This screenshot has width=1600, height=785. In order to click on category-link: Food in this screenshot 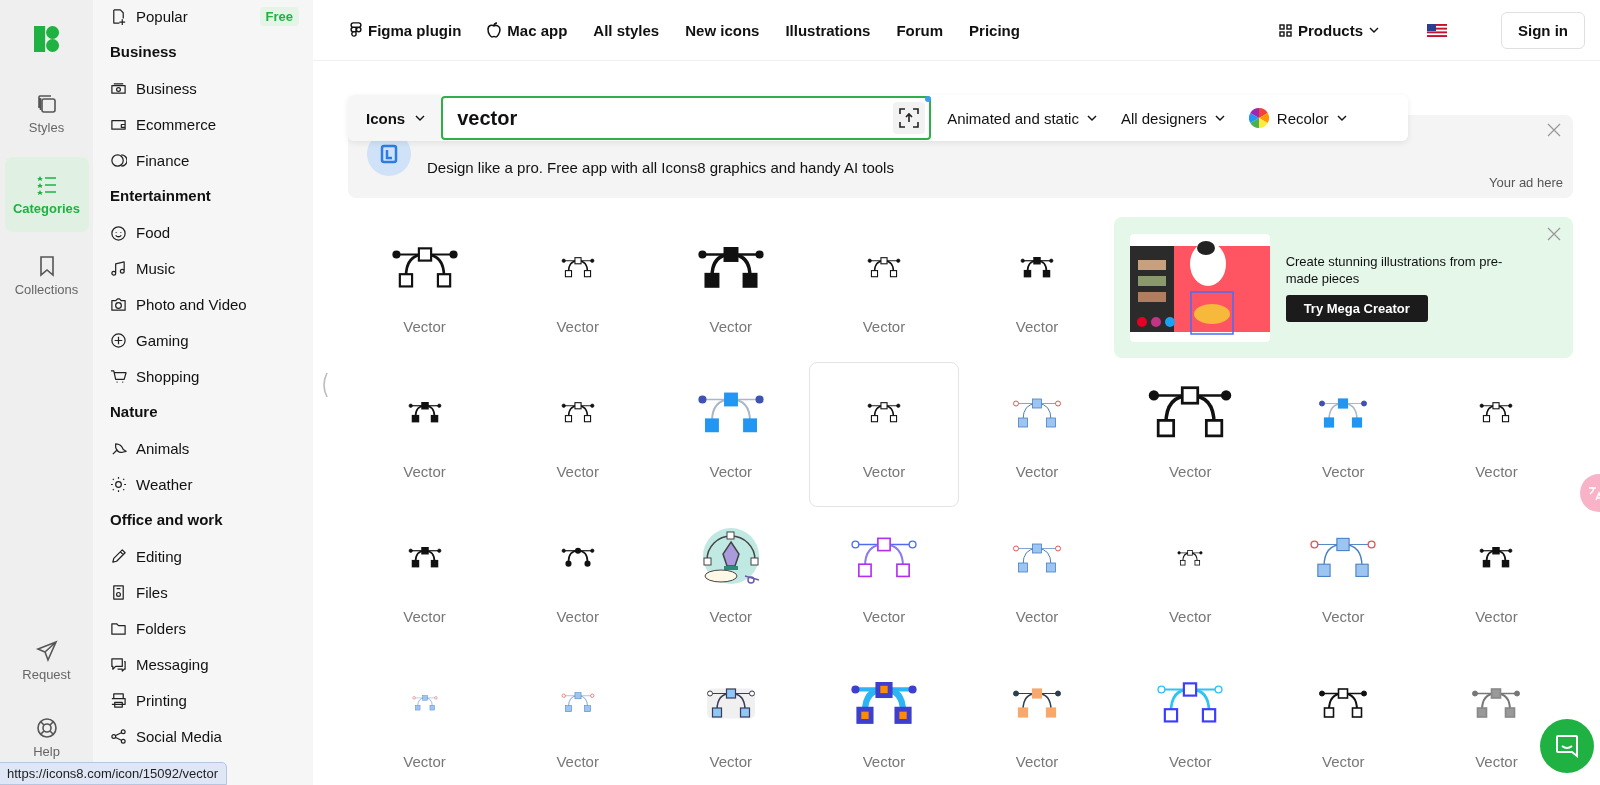, I will do `click(153, 232)`.